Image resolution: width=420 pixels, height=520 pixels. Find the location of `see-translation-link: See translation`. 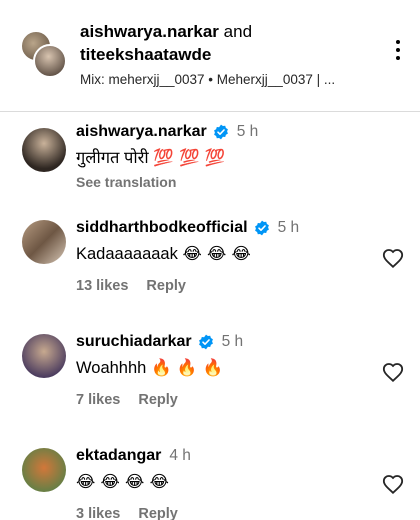

see-translation-link: See translation is located at coordinates (223, 182).